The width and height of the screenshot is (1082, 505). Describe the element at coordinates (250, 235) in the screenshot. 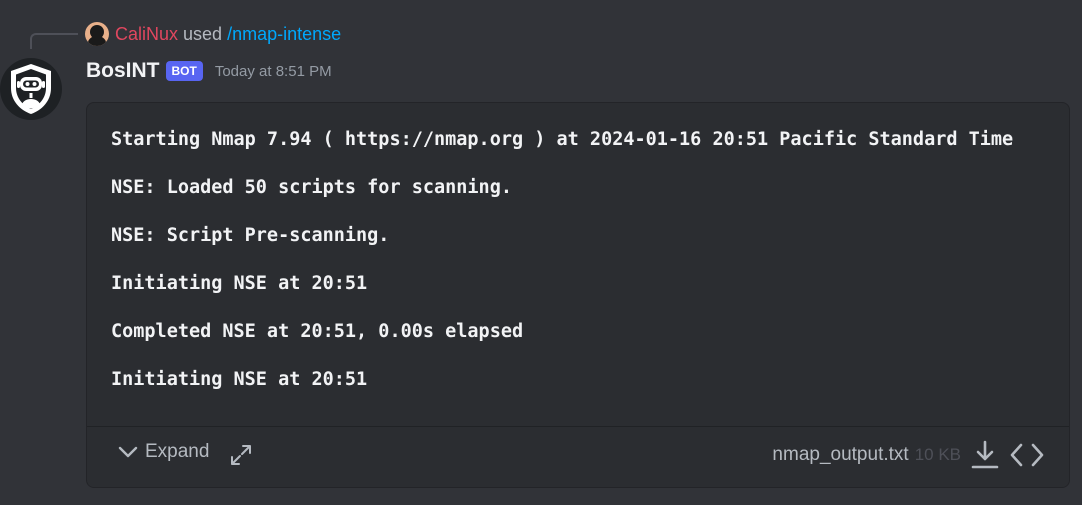

I see `preview-line: NSE: Script Pre-scanning.` at that location.